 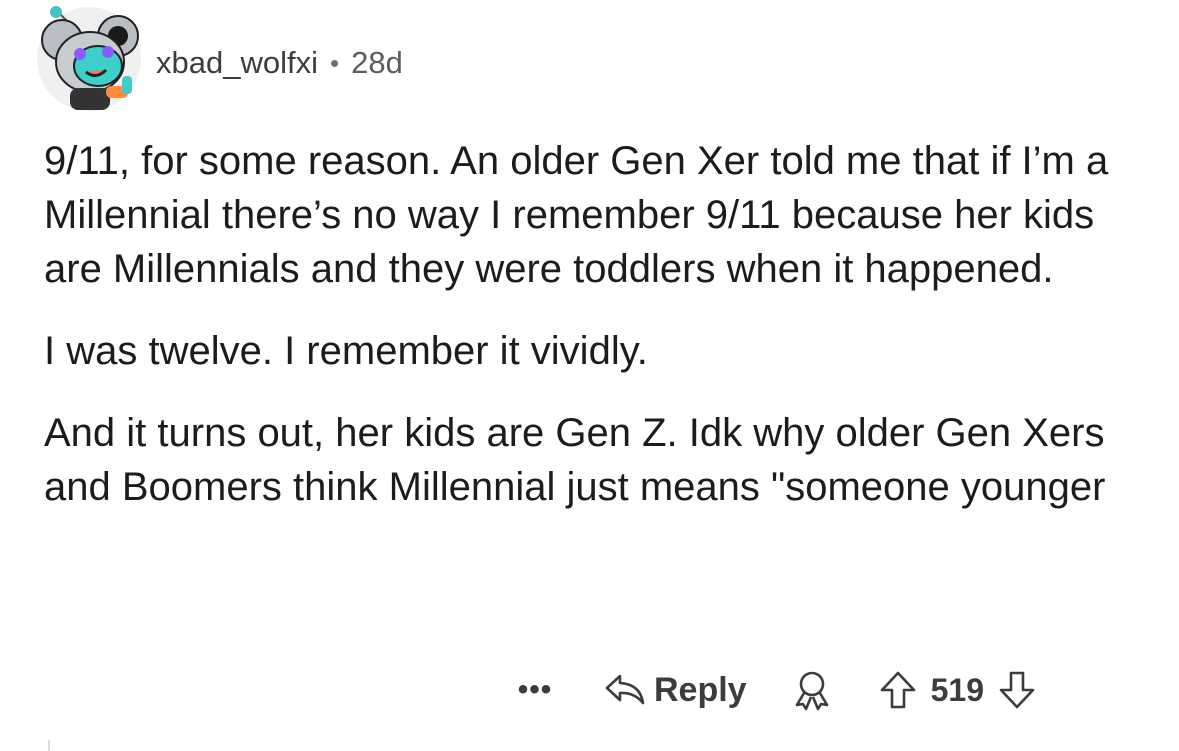 I want to click on comment-header: xbad_wolfxi • 28d, so click(x=219, y=59).